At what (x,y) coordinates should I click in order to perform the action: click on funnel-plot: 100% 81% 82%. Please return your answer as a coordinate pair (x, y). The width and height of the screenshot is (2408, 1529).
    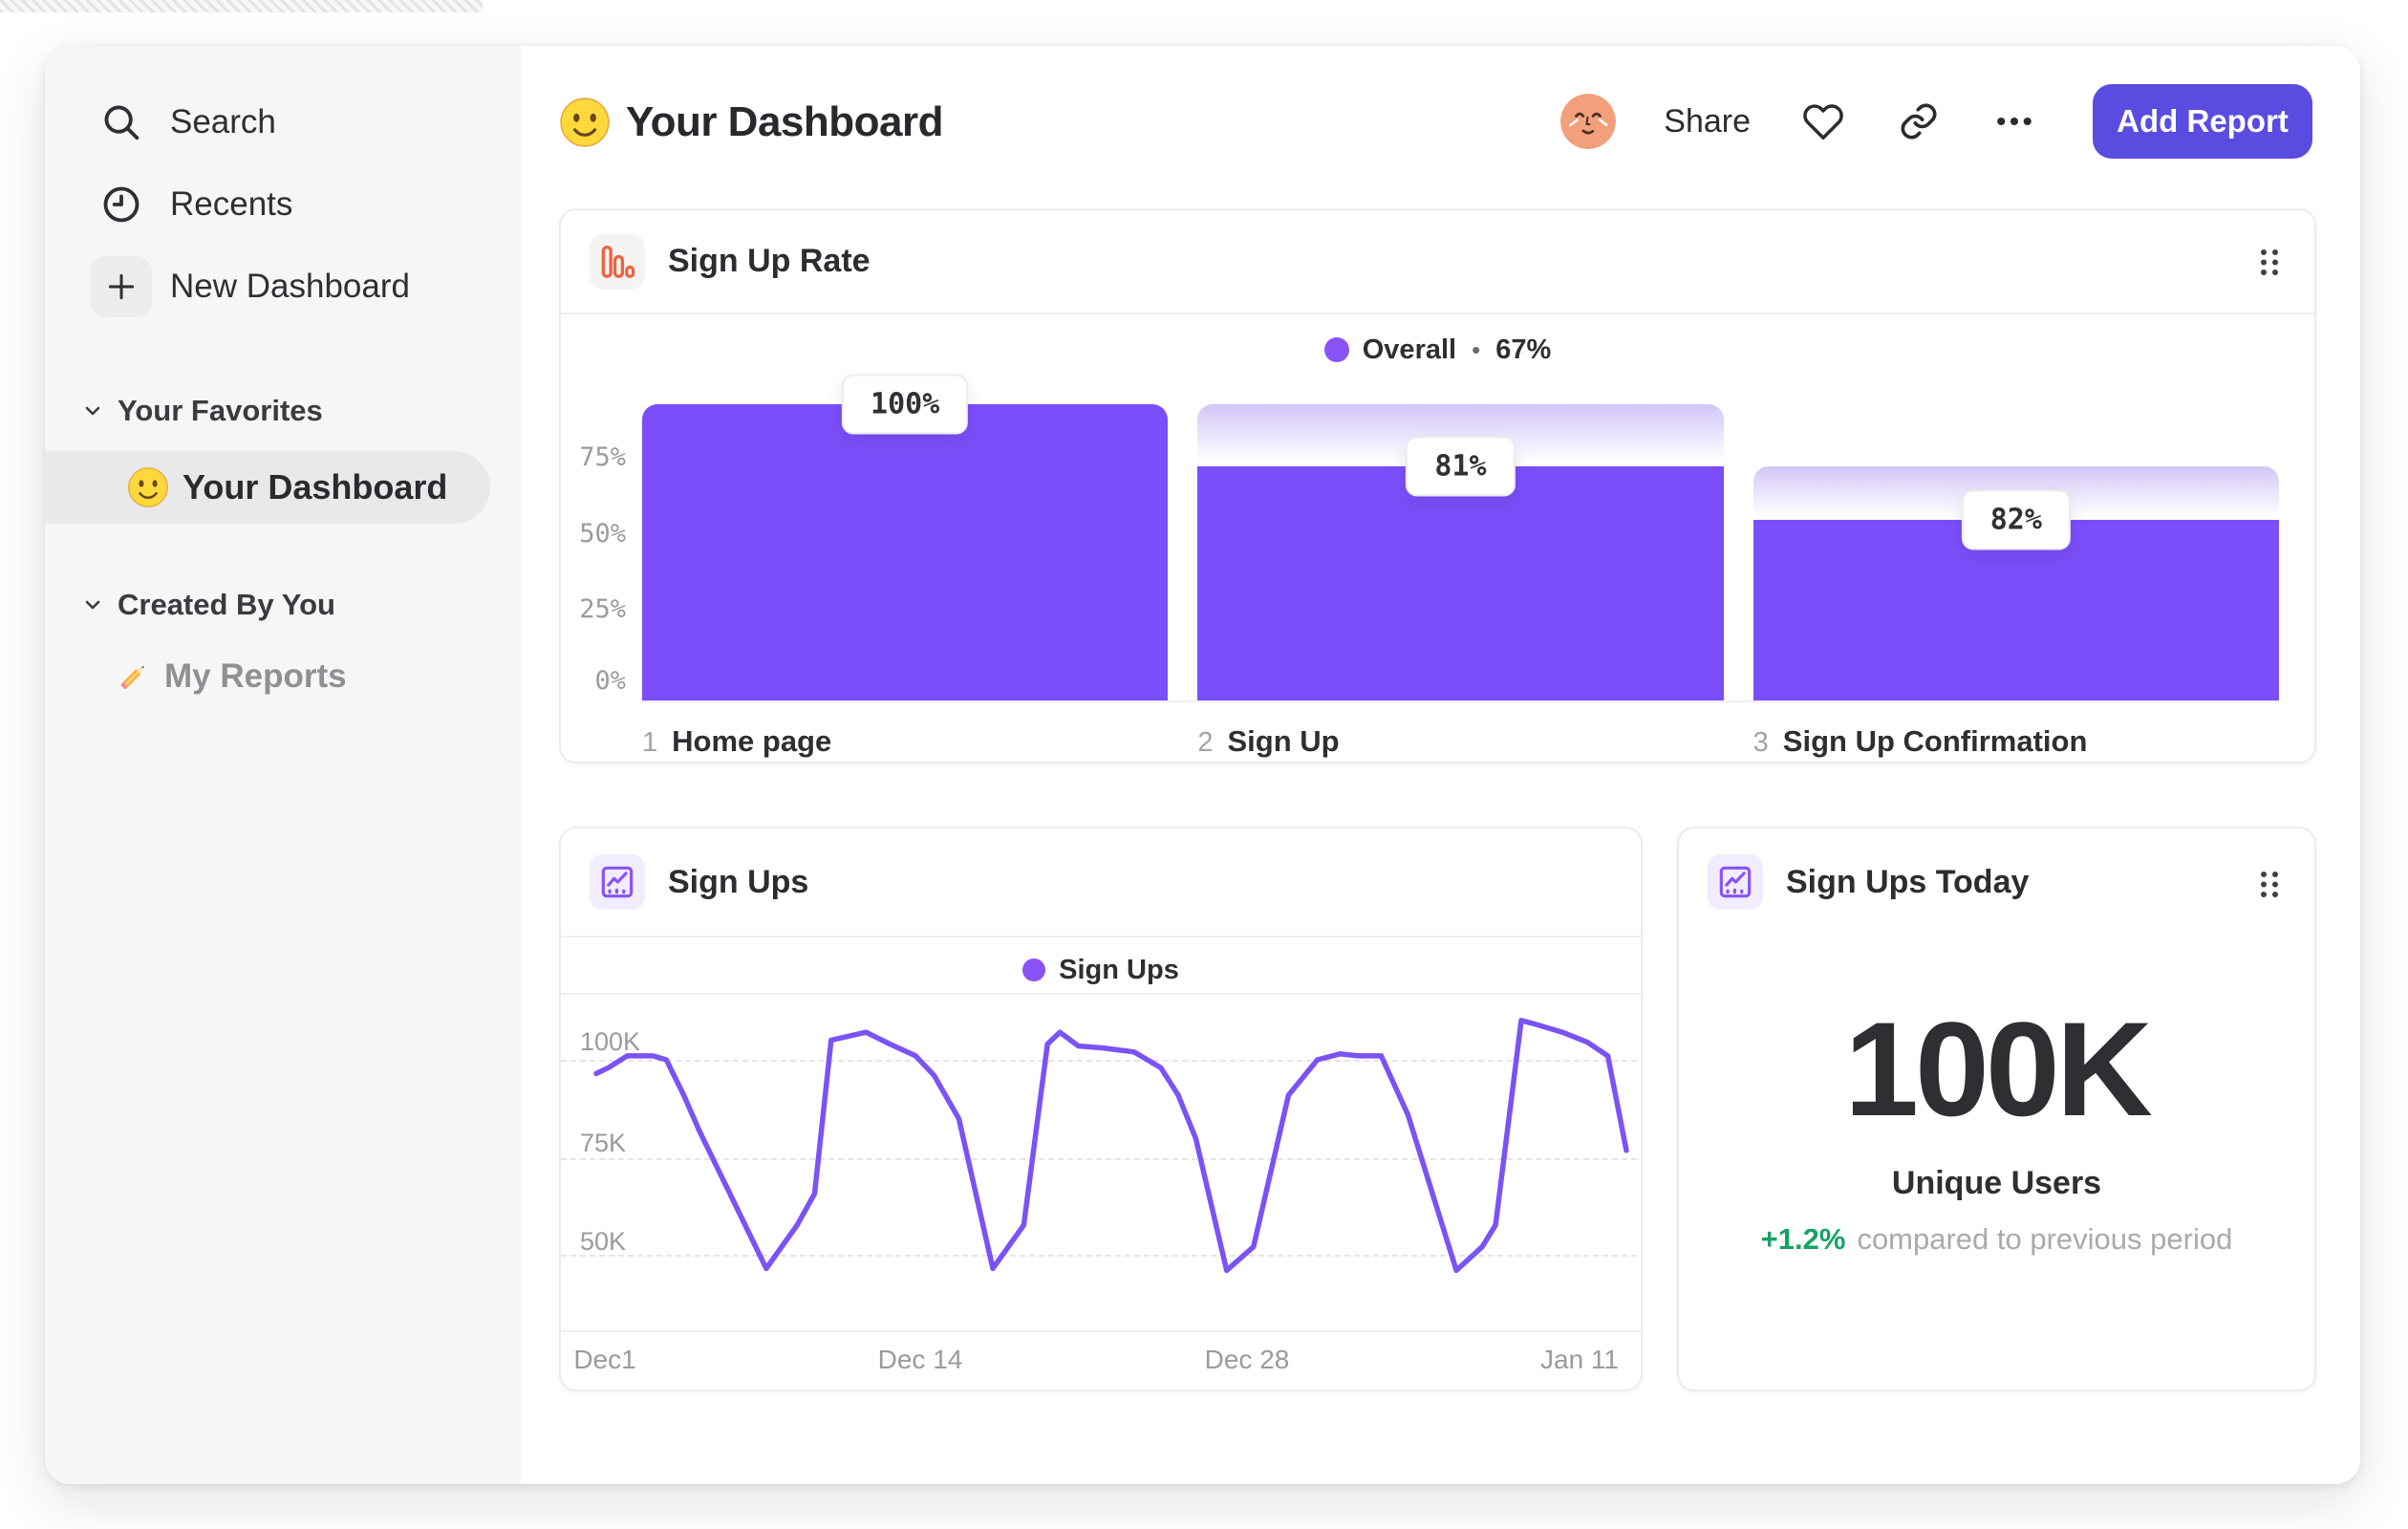
    Looking at the image, I should click on (1460, 538).